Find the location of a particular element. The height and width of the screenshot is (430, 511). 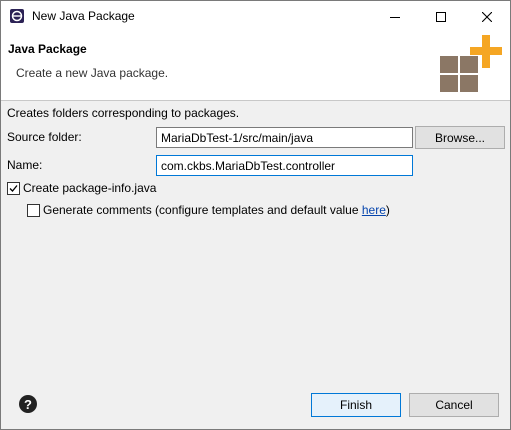

configure-templates-link: here is located at coordinates (374, 210).